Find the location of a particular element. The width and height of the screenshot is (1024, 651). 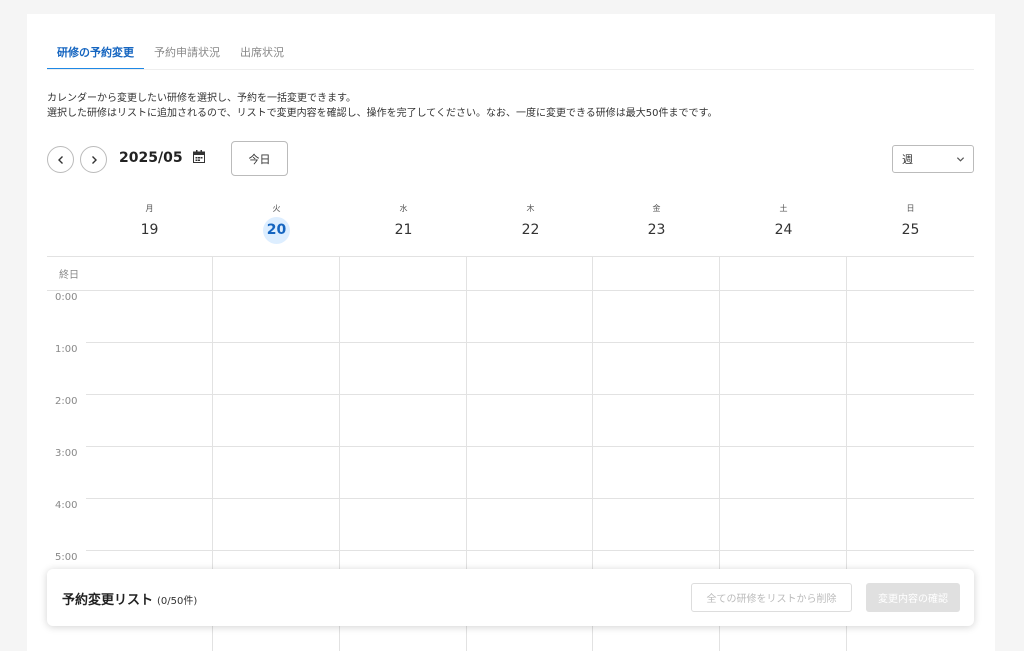

date-number: 25 is located at coordinates (910, 230).